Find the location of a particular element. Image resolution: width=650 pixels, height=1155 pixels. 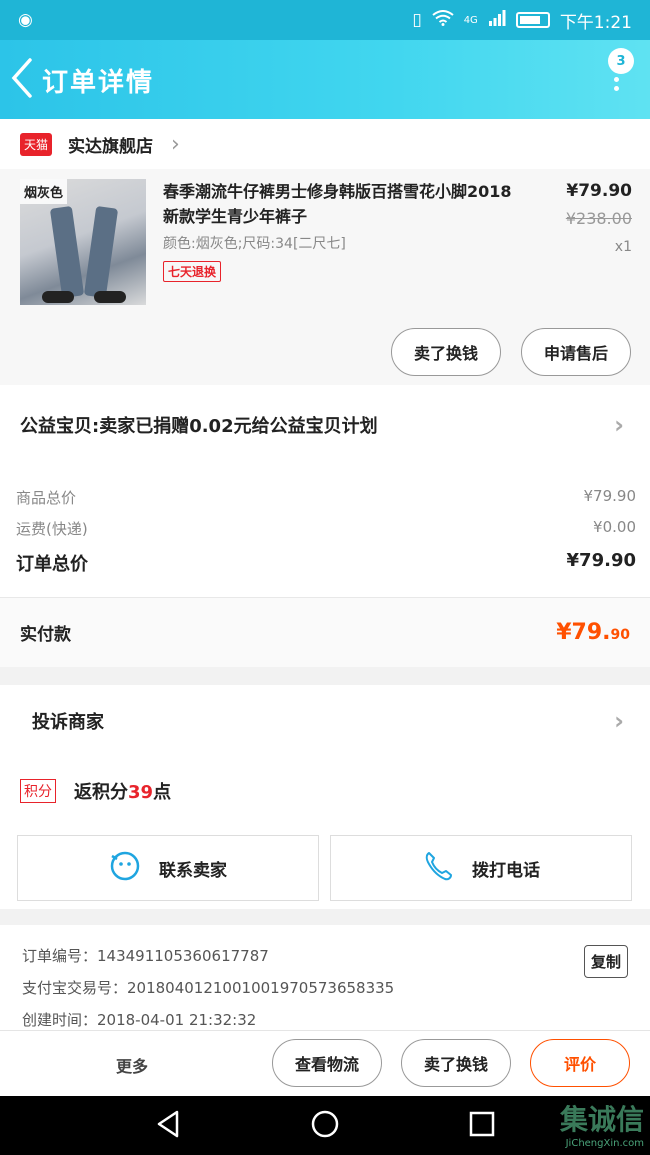

home-circle-icon is located at coordinates (325, 1126).